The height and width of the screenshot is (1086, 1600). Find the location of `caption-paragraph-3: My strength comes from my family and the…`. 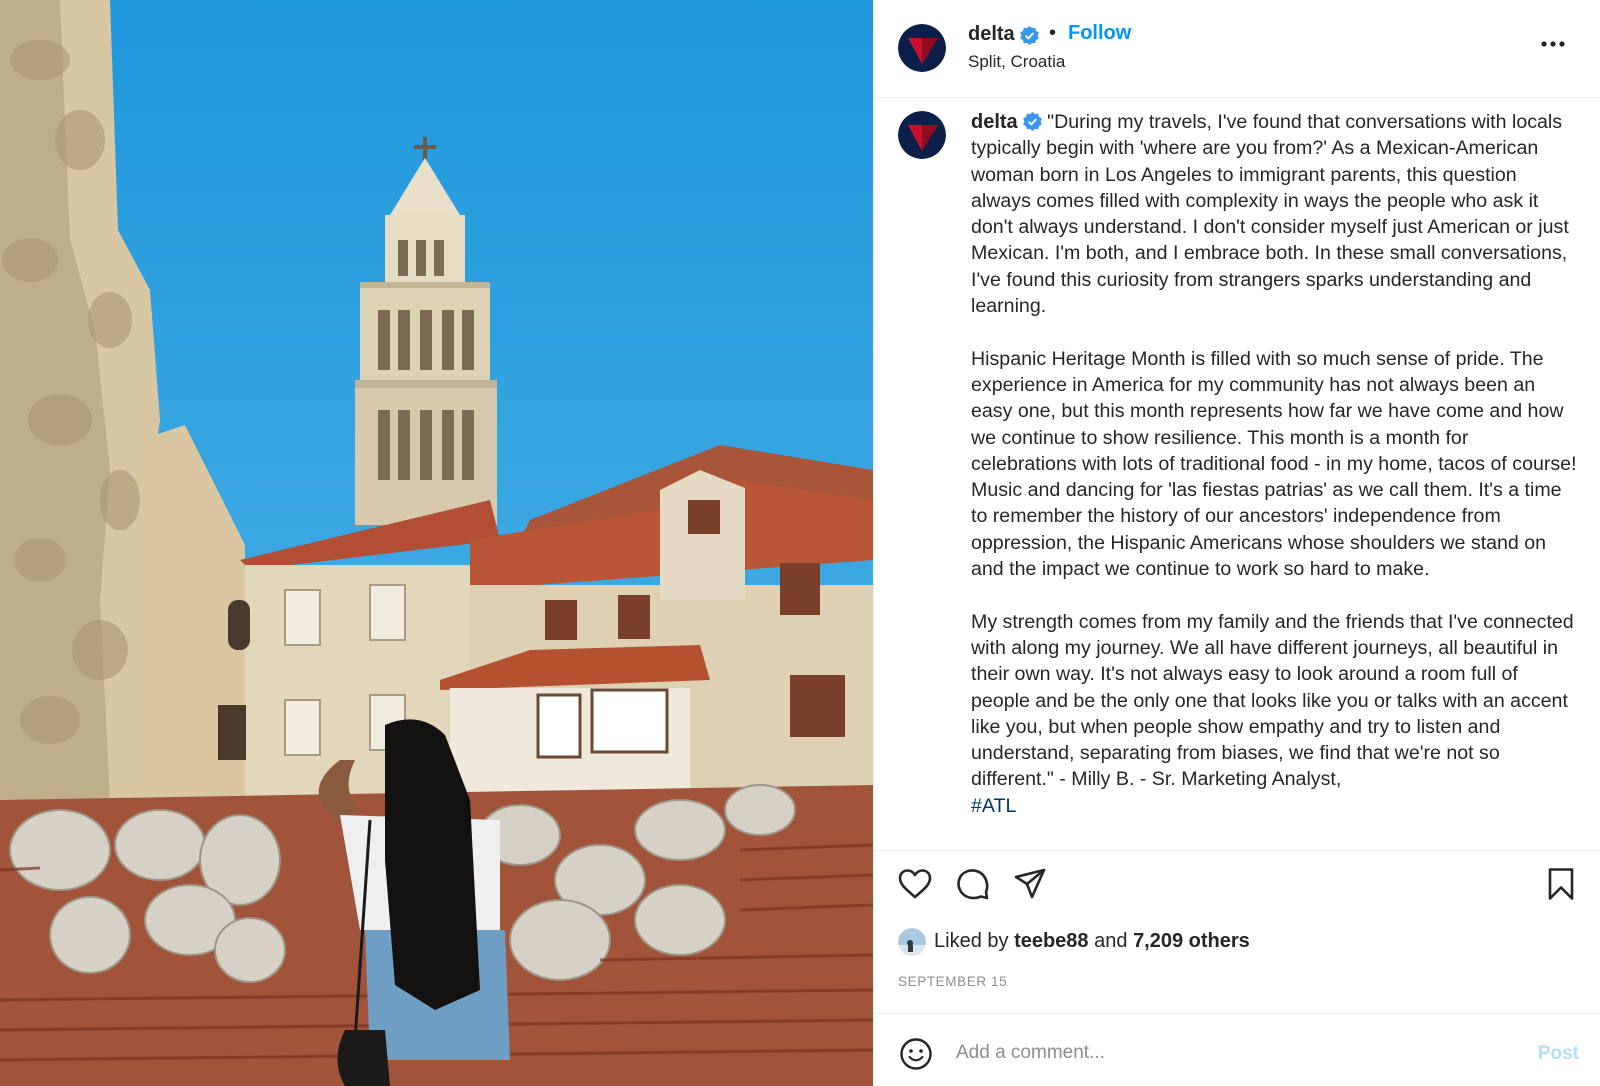

caption-paragraph-3: My strength comes from my family and the… is located at coordinates (1275, 700).